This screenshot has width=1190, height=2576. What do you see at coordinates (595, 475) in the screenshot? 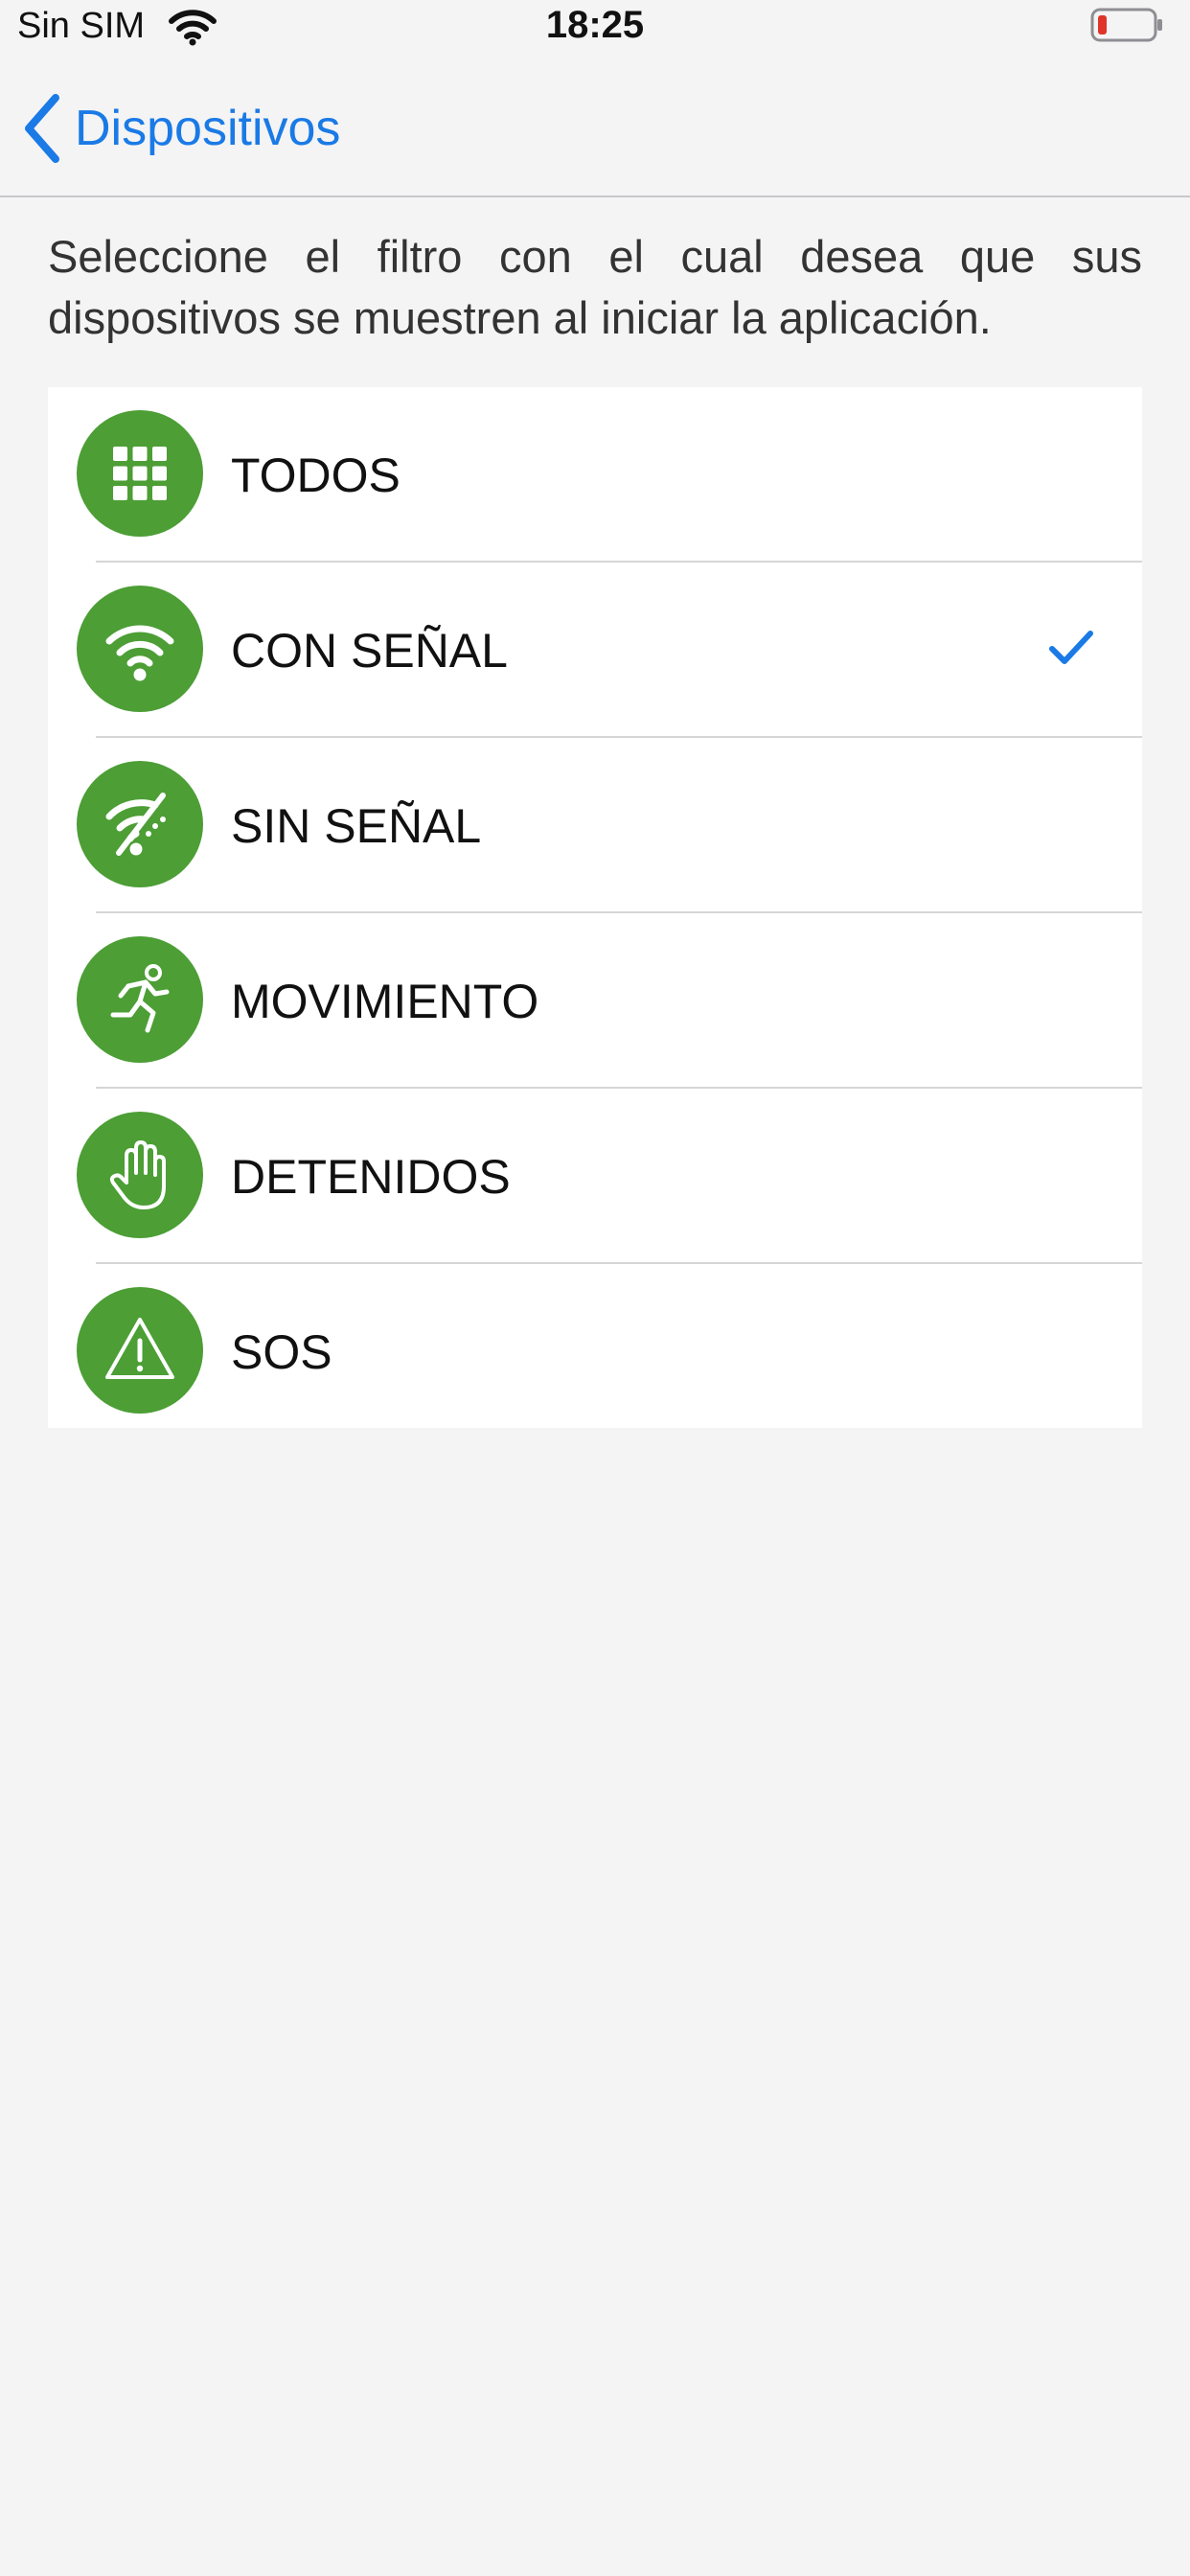
I see `filter-item-todos: TODOS` at bounding box center [595, 475].